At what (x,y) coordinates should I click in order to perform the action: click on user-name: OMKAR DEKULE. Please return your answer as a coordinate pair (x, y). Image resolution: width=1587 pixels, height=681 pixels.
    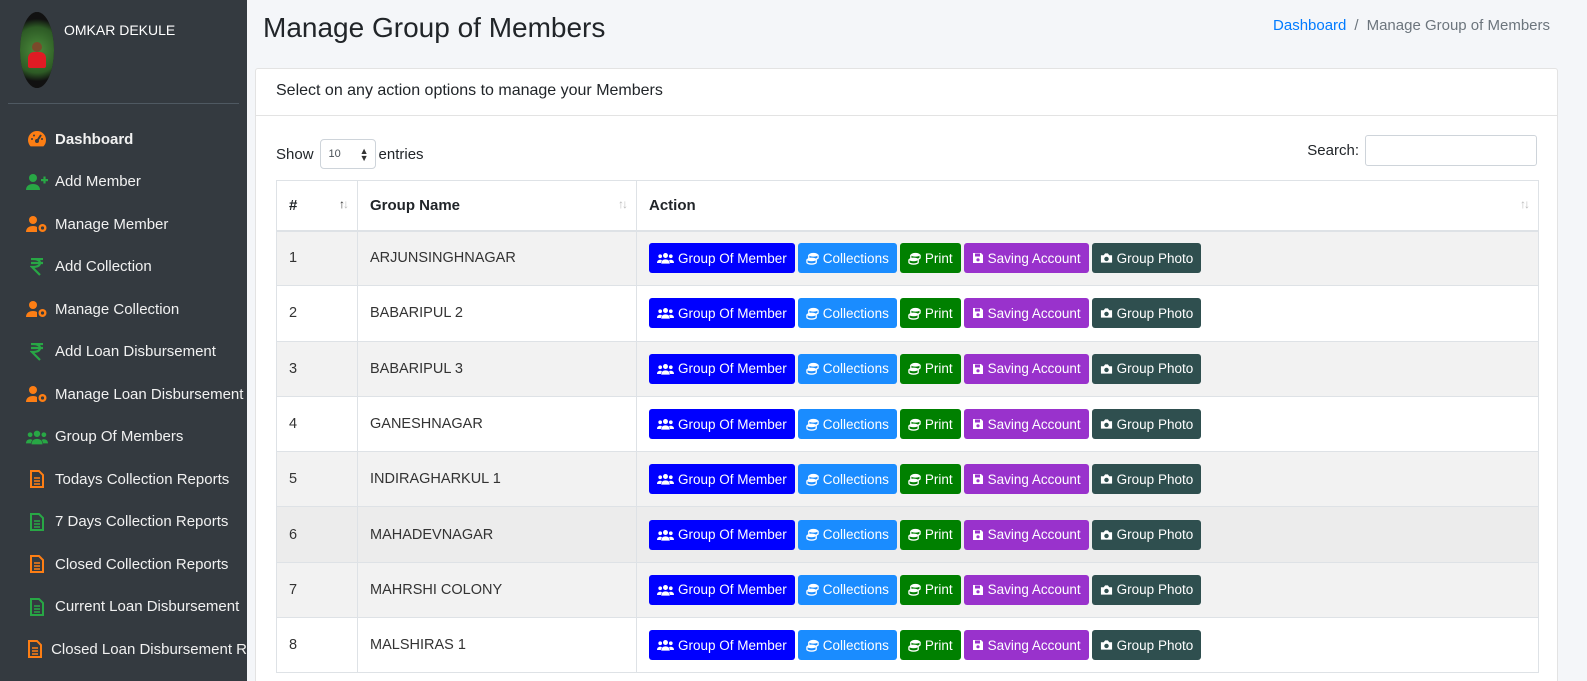
    Looking at the image, I should click on (119, 30).